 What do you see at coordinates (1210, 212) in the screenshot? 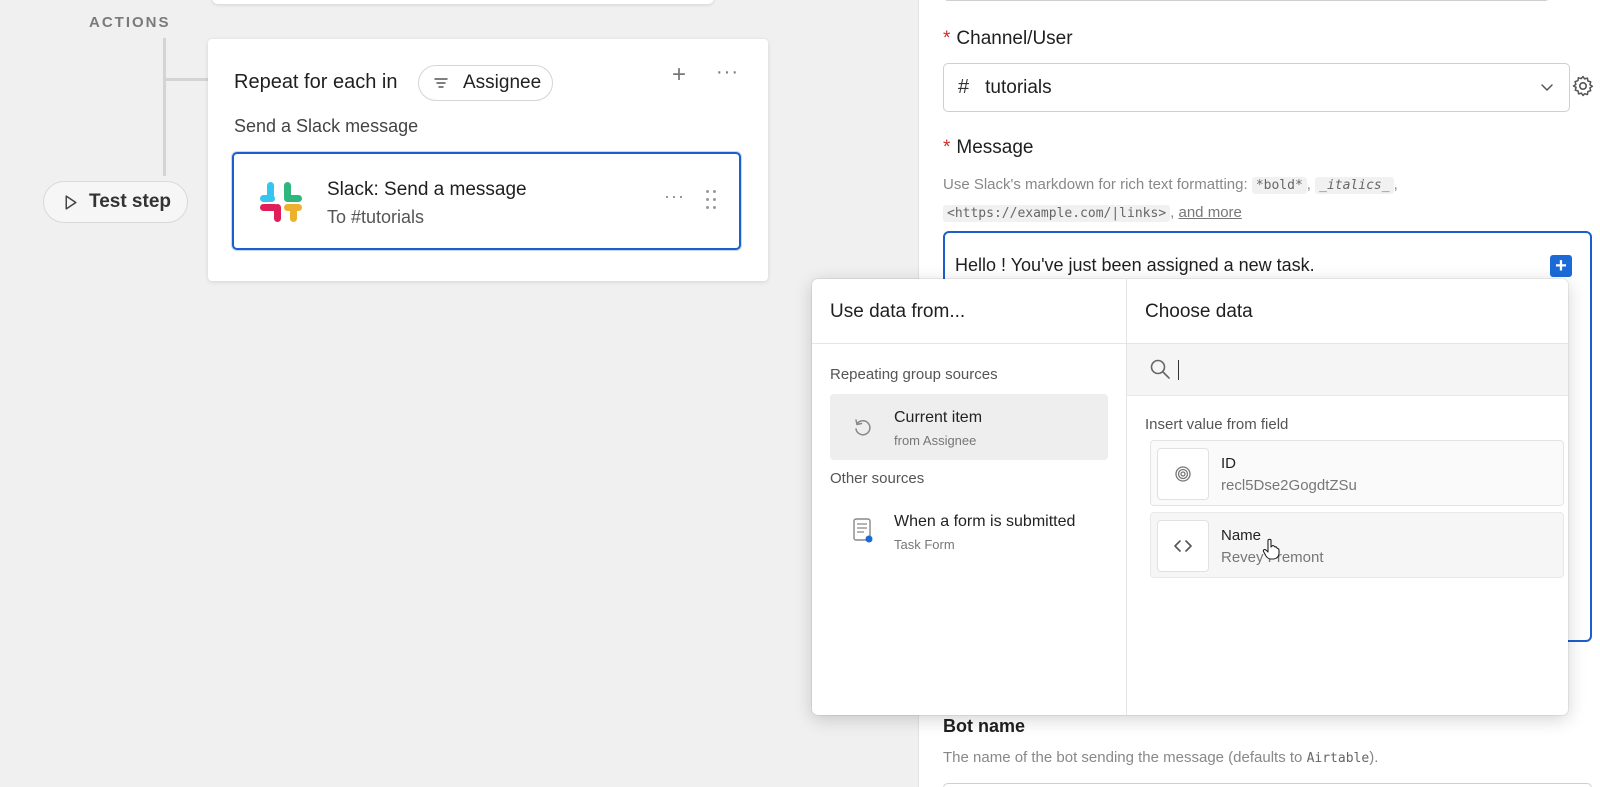
I see `and-more-link: and more` at bounding box center [1210, 212].